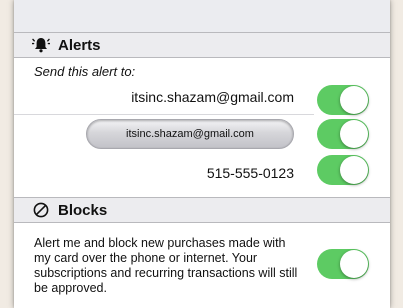 The height and width of the screenshot is (308, 403). Describe the element at coordinates (202, 45) in the screenshot. I see `alerts-header: Alerts` at that location.